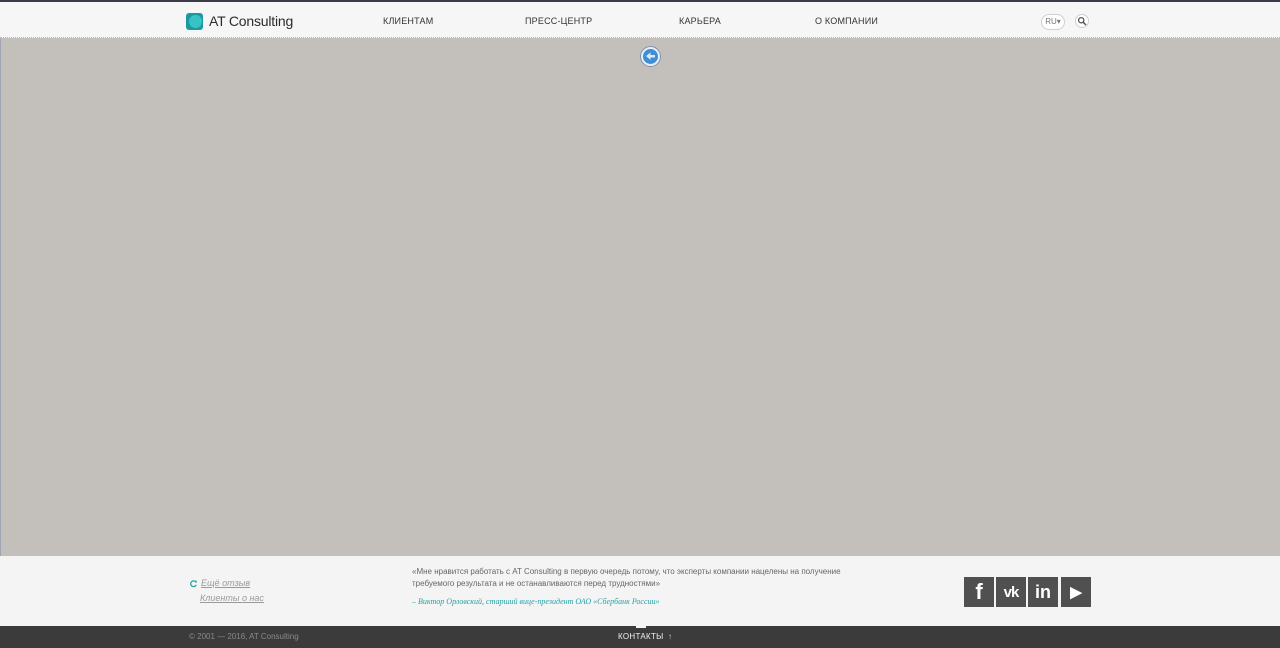 The height and width of the screenshot is (648, 1280). What do you see at coordinates (225, 583) in the screenshot?
I see `more-review-link: Ещё отзыв` at bounding box center [225, 583].